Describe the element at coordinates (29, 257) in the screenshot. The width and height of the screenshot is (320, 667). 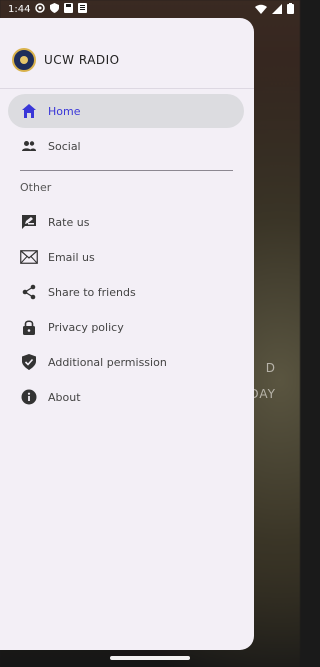
I see `mail-icon` at that location.